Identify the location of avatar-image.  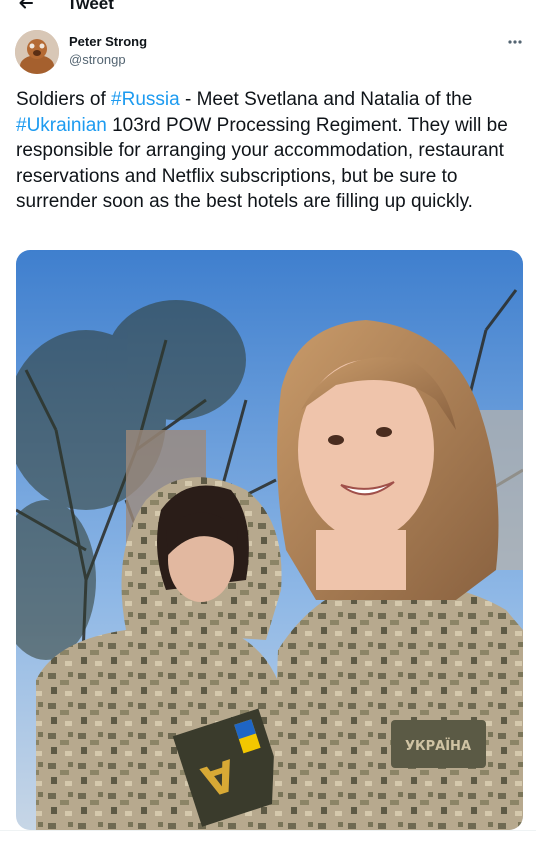
(37, 52).